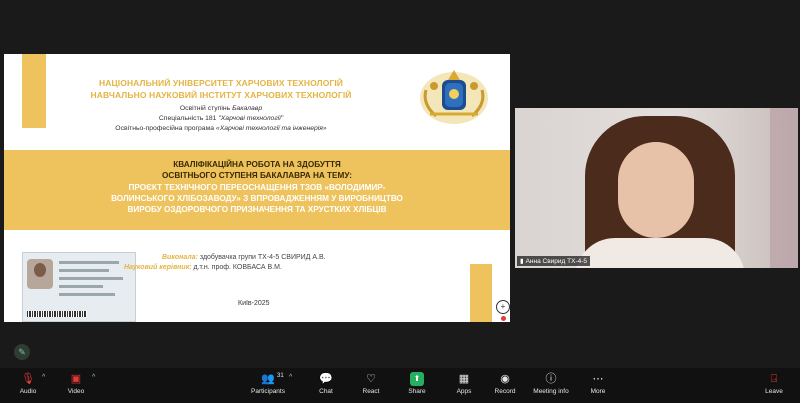  I want to click on thesis-title-line: КВАЛІФІКАЦІЙНА РОБОТА НА ЗДОБУТТЯ, so click(257, 164).